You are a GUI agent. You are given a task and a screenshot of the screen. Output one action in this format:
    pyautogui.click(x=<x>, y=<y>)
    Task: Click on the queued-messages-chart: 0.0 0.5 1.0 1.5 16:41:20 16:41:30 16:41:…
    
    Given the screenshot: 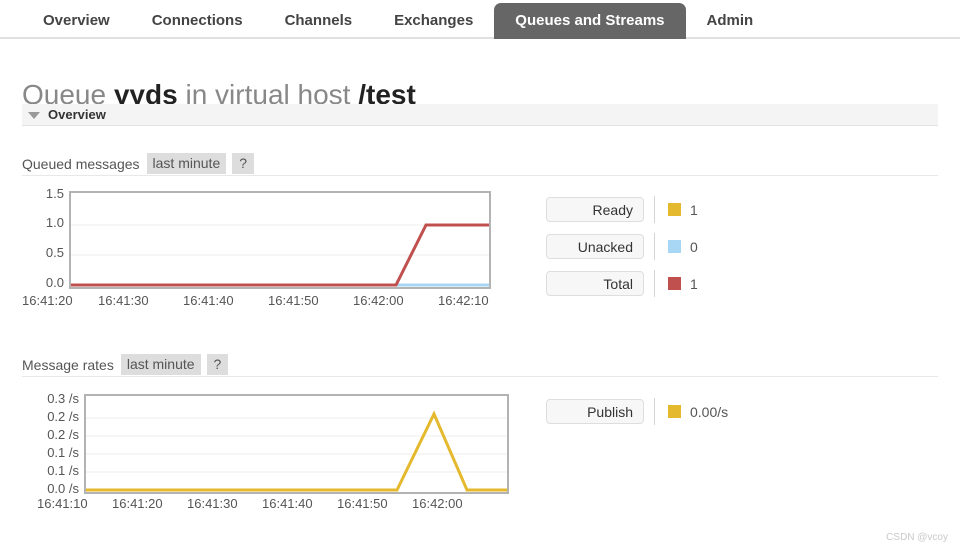 What is the action you would take?
    pyautogui.click(x=262, y=249)
    